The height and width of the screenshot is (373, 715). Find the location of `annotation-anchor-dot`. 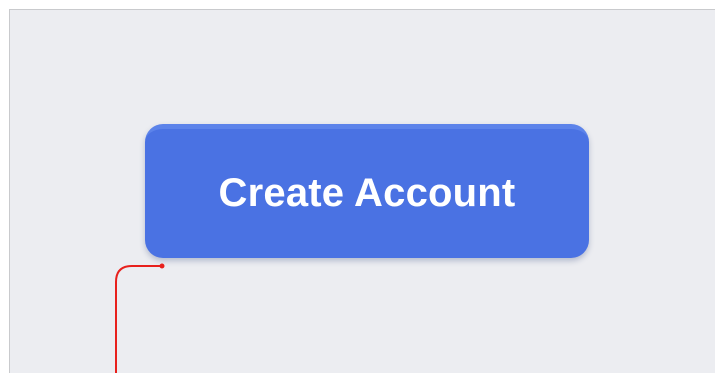

annotation-anchor-dot is located at coordinates (162, 266).